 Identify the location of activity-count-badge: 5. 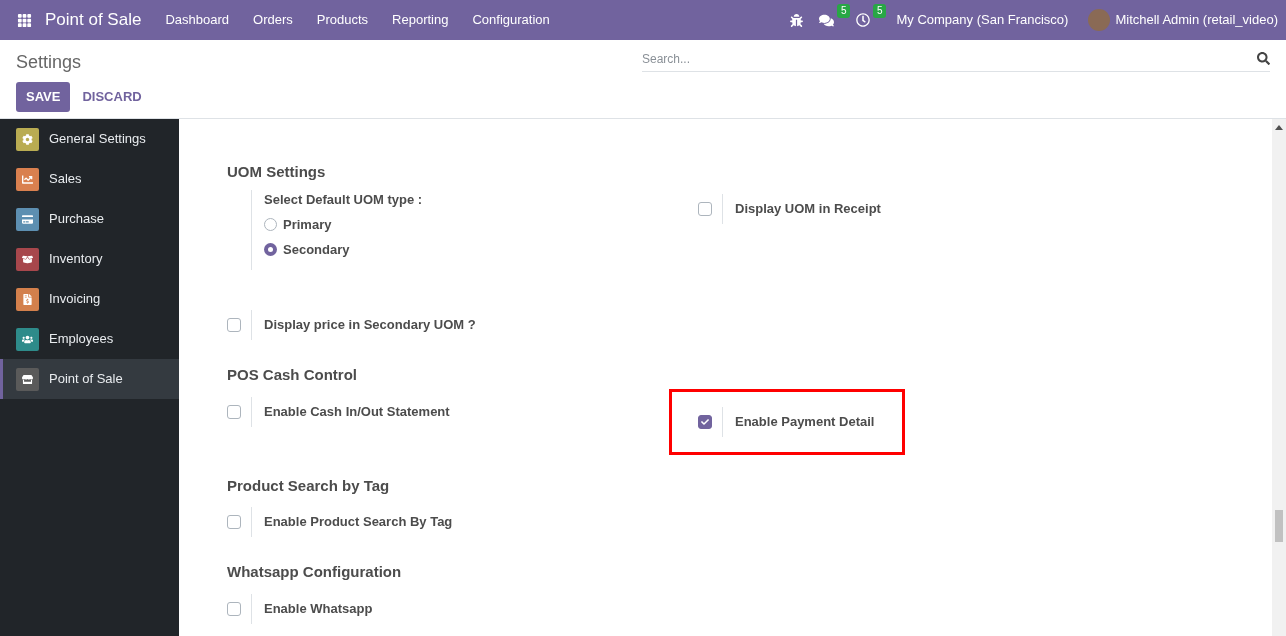
(879, 11).